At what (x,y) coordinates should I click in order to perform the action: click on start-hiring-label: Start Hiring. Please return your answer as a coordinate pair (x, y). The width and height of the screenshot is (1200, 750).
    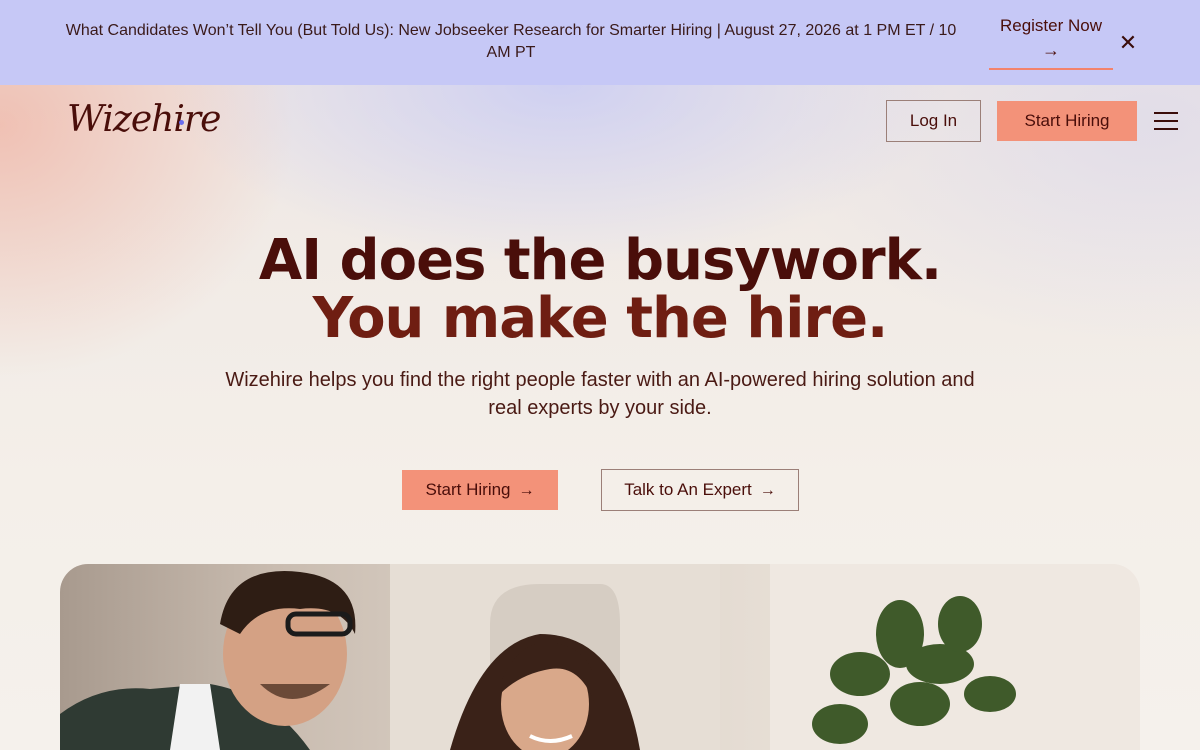
    Looking at the image, I should click on (468, 489).